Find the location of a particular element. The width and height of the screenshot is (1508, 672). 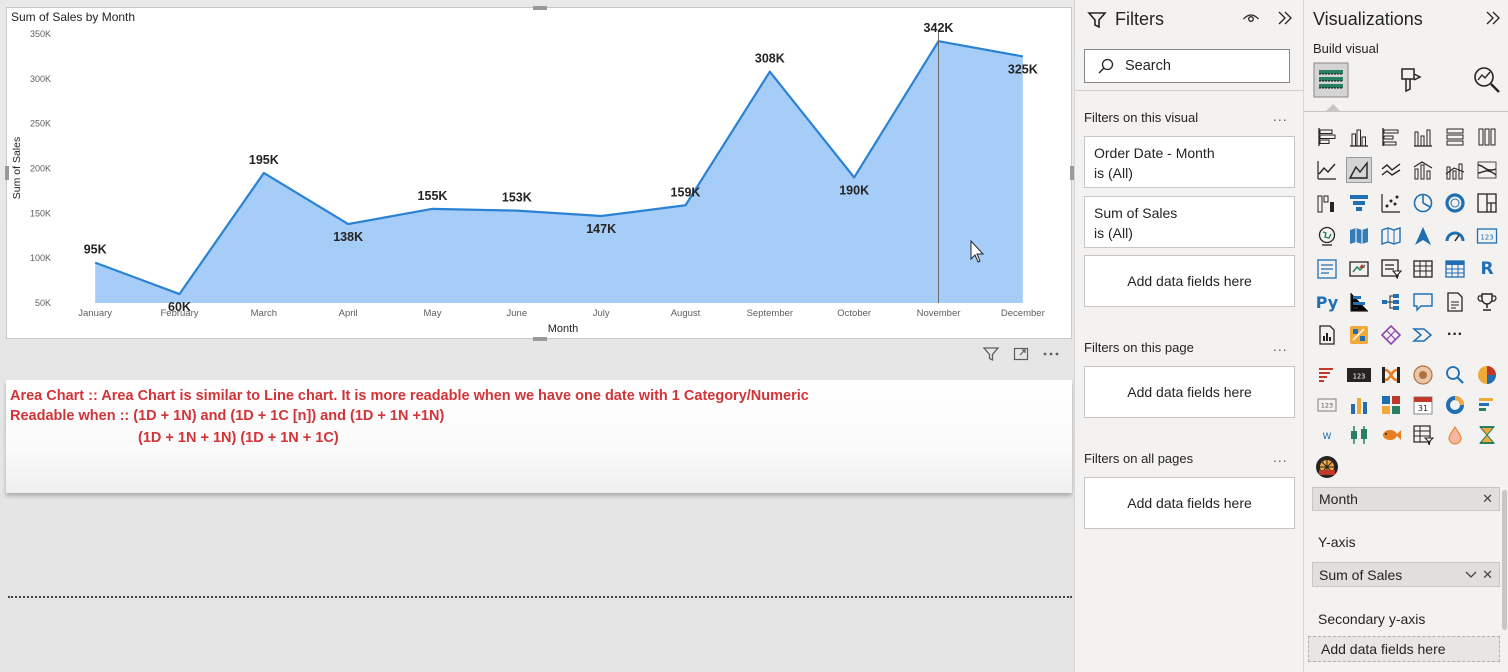

resize-handle-bottom is located at coordinates (540, 339).